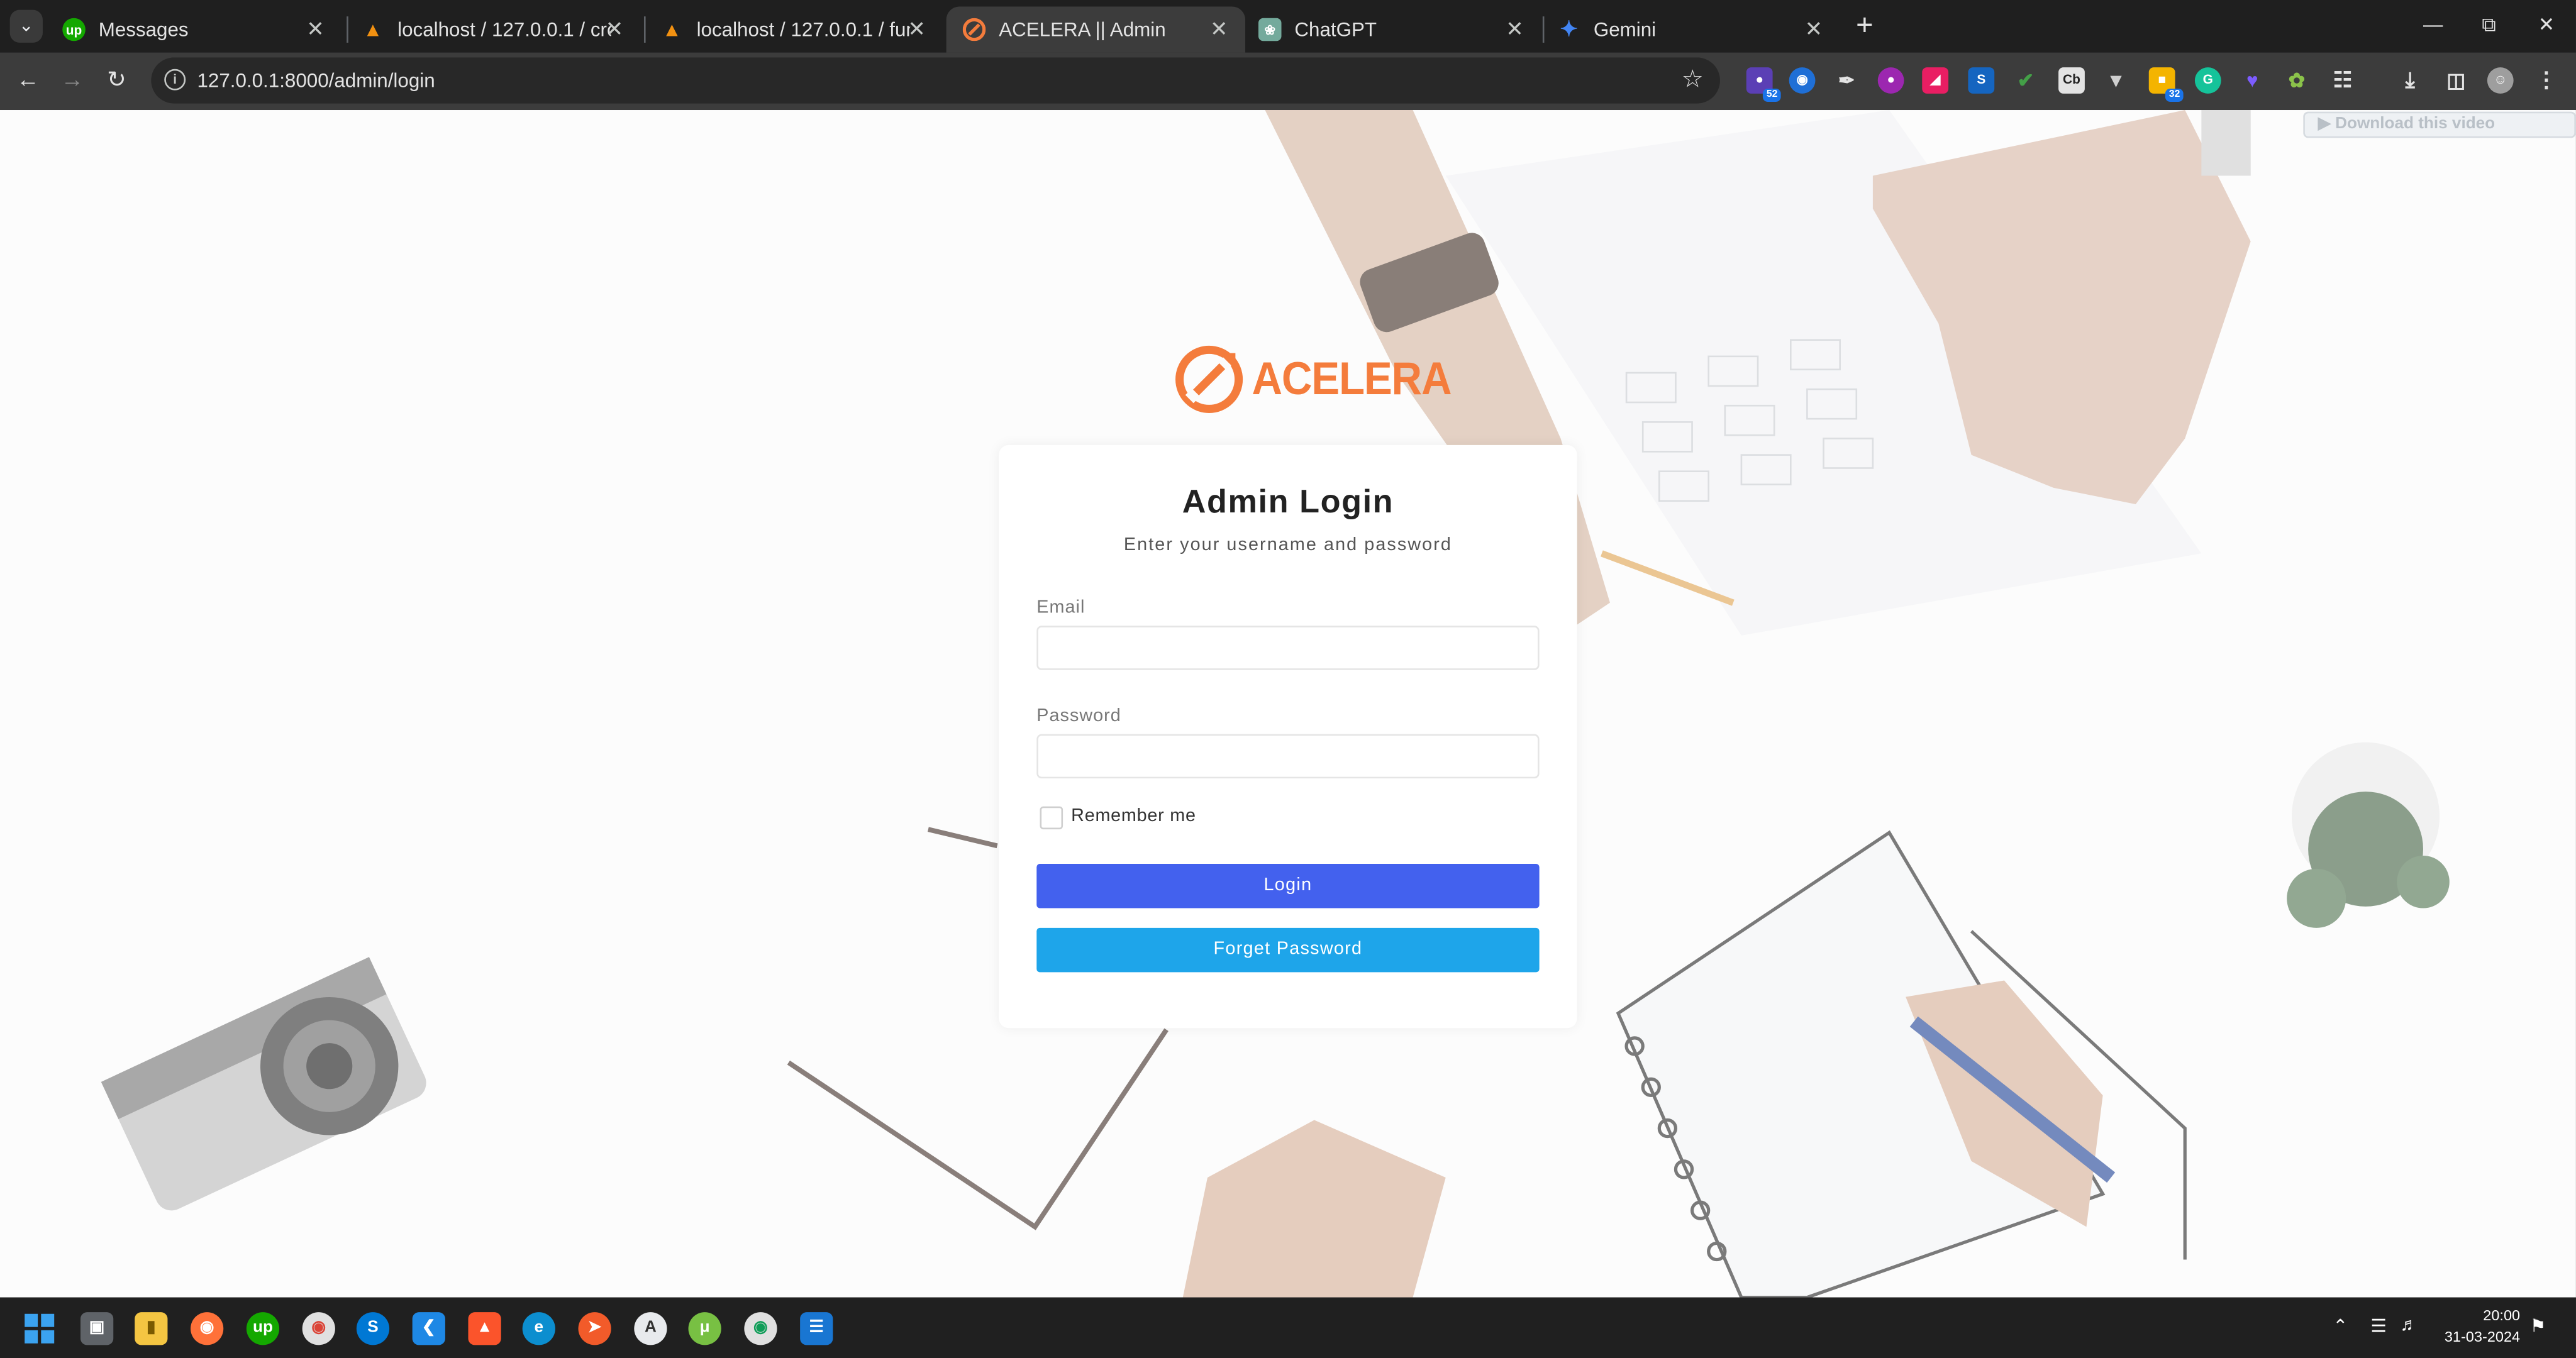 This screenshot has height=1358, width=2576. What do you see at coordinates (1846, 80) in the screenshot?
I see `eyedropper-icon: ✒` at bounding box center [1846, 80].